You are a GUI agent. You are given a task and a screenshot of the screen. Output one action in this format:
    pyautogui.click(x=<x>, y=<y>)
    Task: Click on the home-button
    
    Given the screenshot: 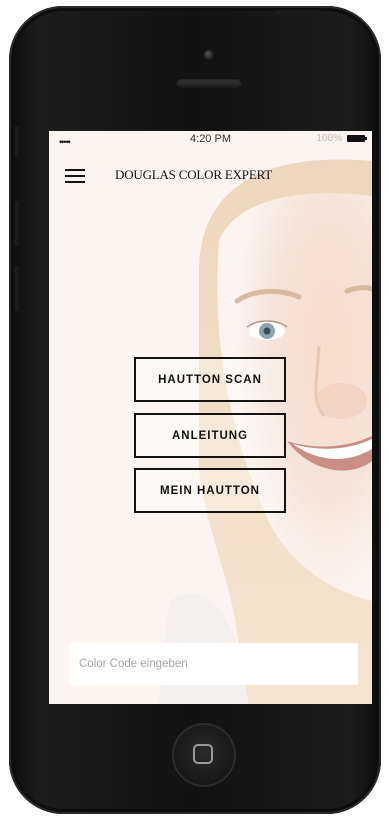 What is the action you would take?
    pyautogui.click(x=204, y=755)
    